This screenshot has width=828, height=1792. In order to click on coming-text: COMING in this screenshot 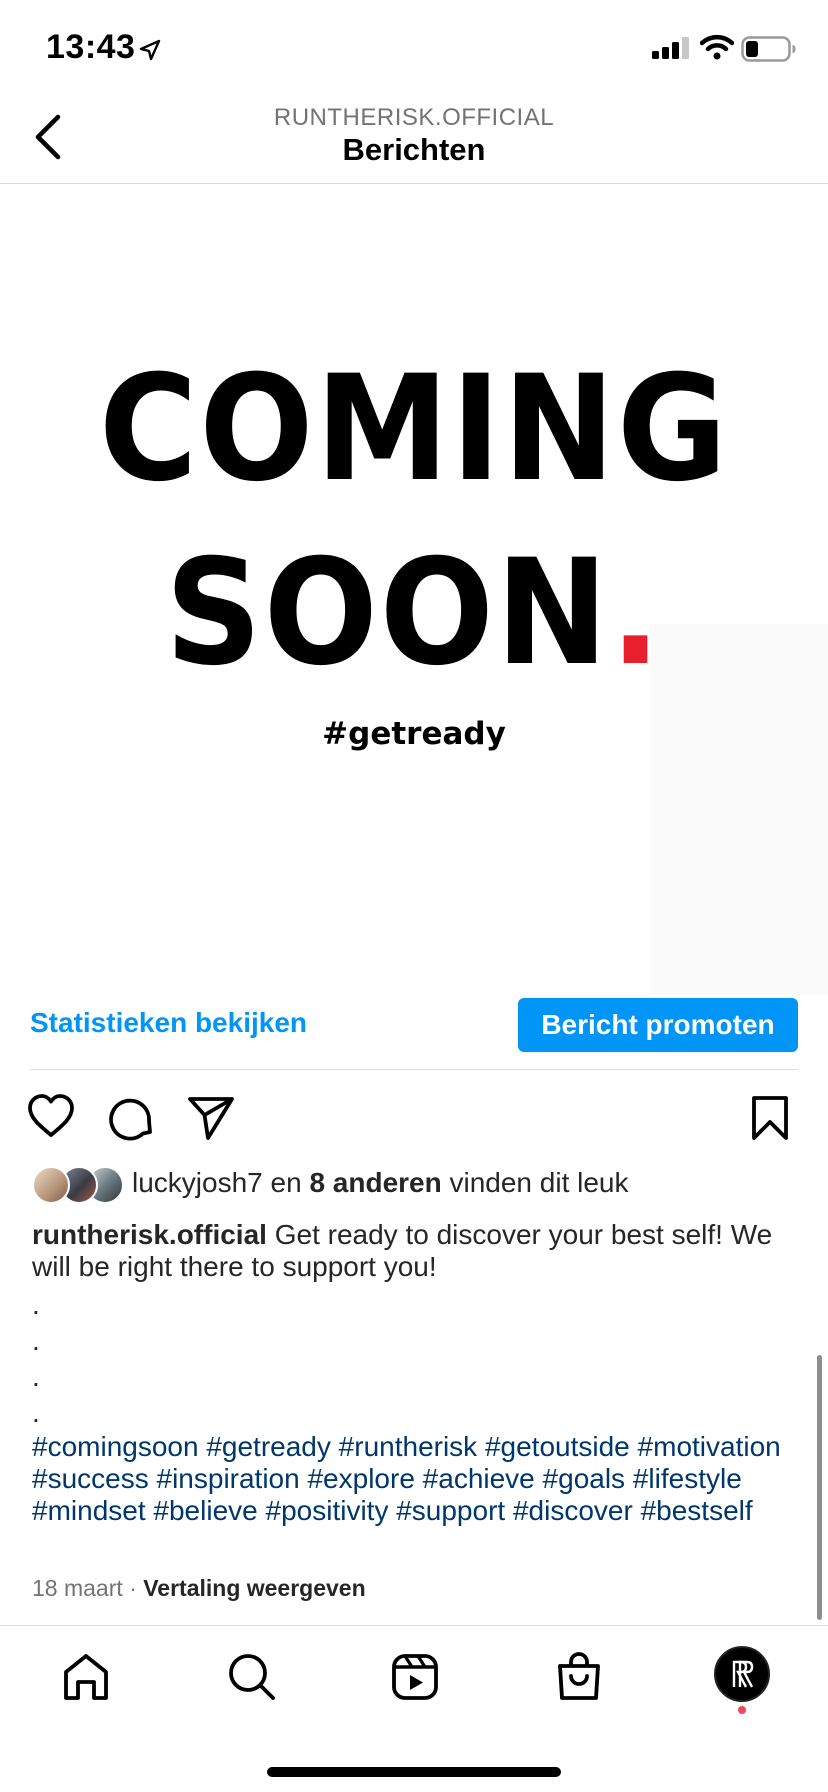, I will do `click(414, 429)`.